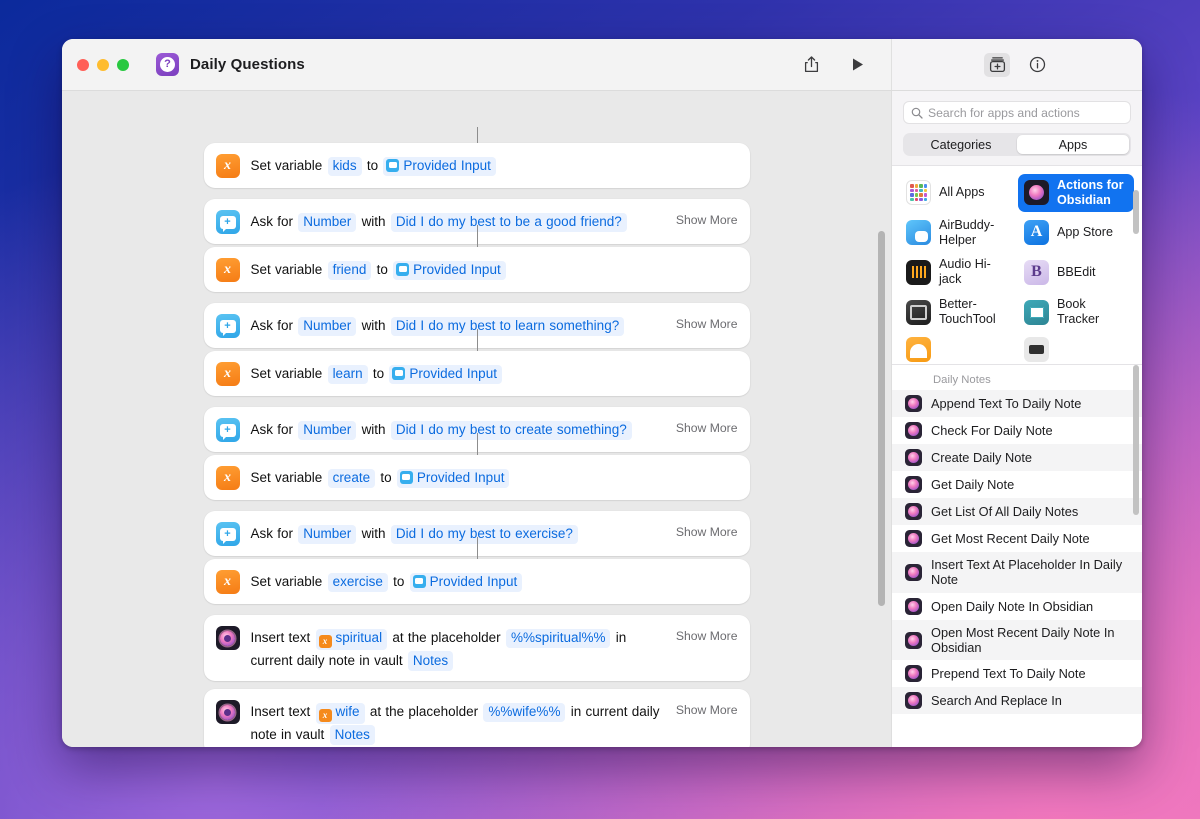 This screenshot has width=1200, height=819. I want to click on action-parameter-token: exercise, so click(357, 582).